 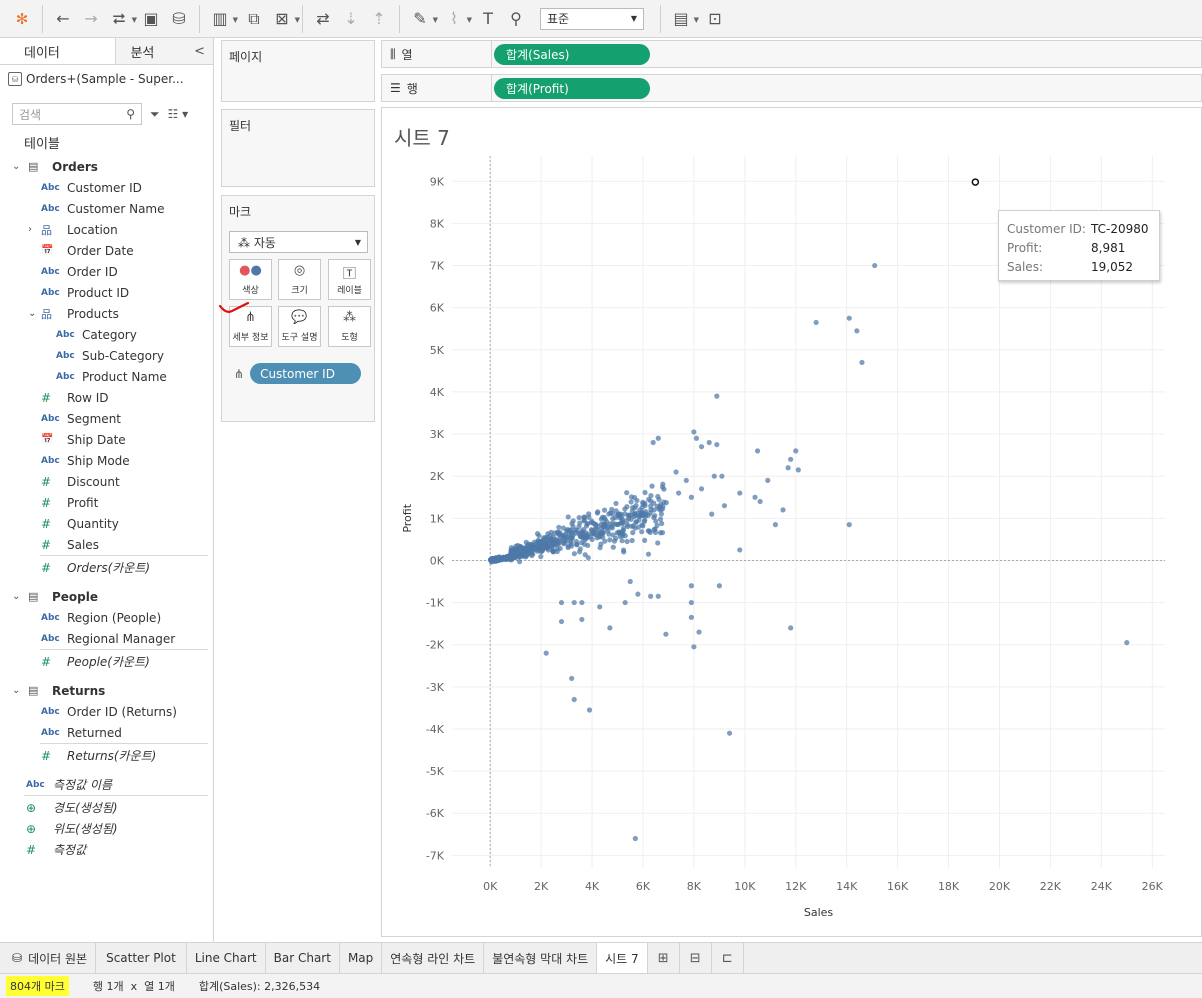 I want to click on pages-shelf: 페이지, so click(x=298, y=71).